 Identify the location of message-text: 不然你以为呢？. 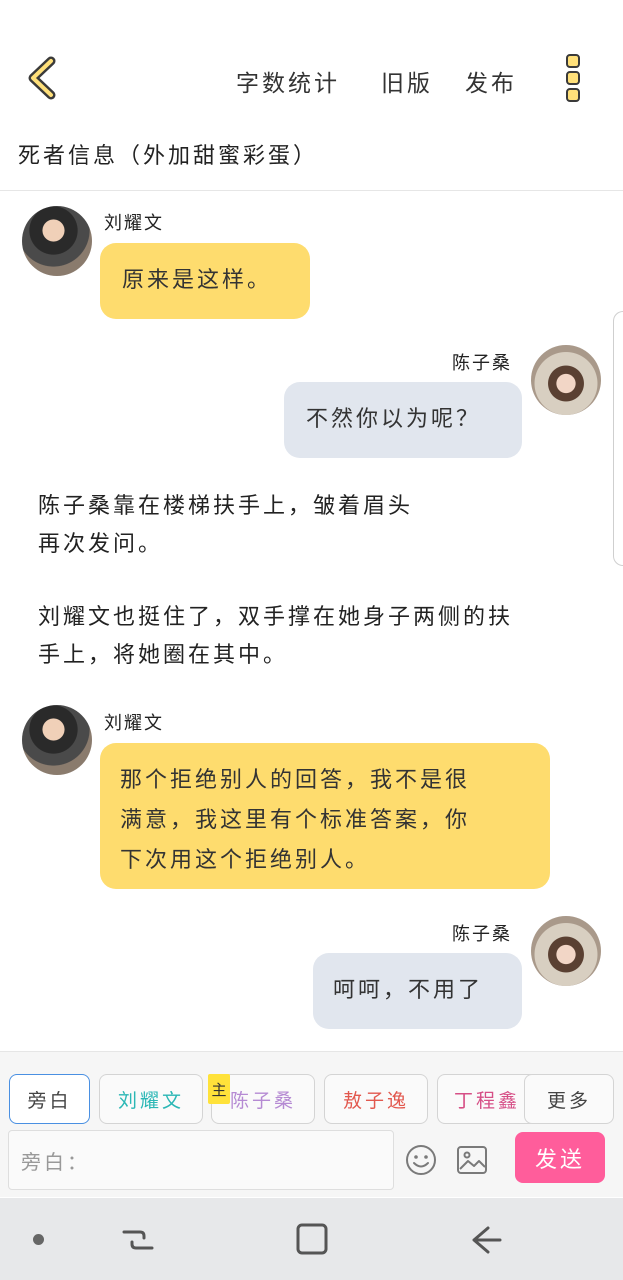
(394, 419).